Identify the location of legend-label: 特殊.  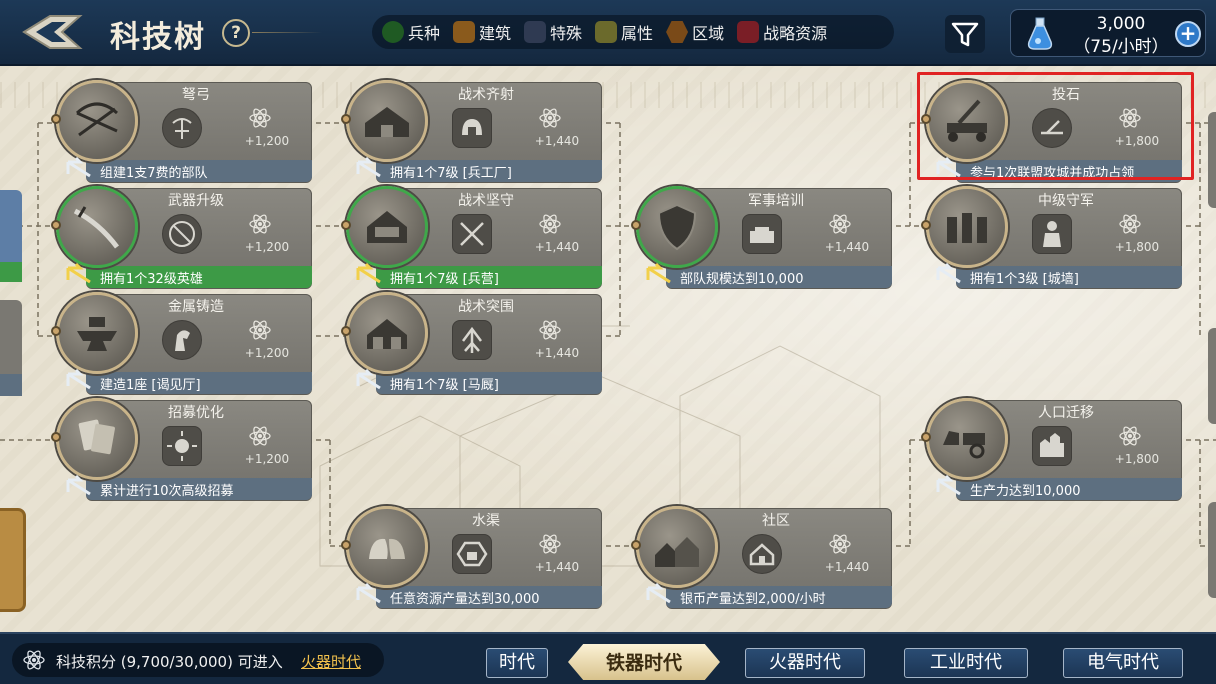
(566, 33).